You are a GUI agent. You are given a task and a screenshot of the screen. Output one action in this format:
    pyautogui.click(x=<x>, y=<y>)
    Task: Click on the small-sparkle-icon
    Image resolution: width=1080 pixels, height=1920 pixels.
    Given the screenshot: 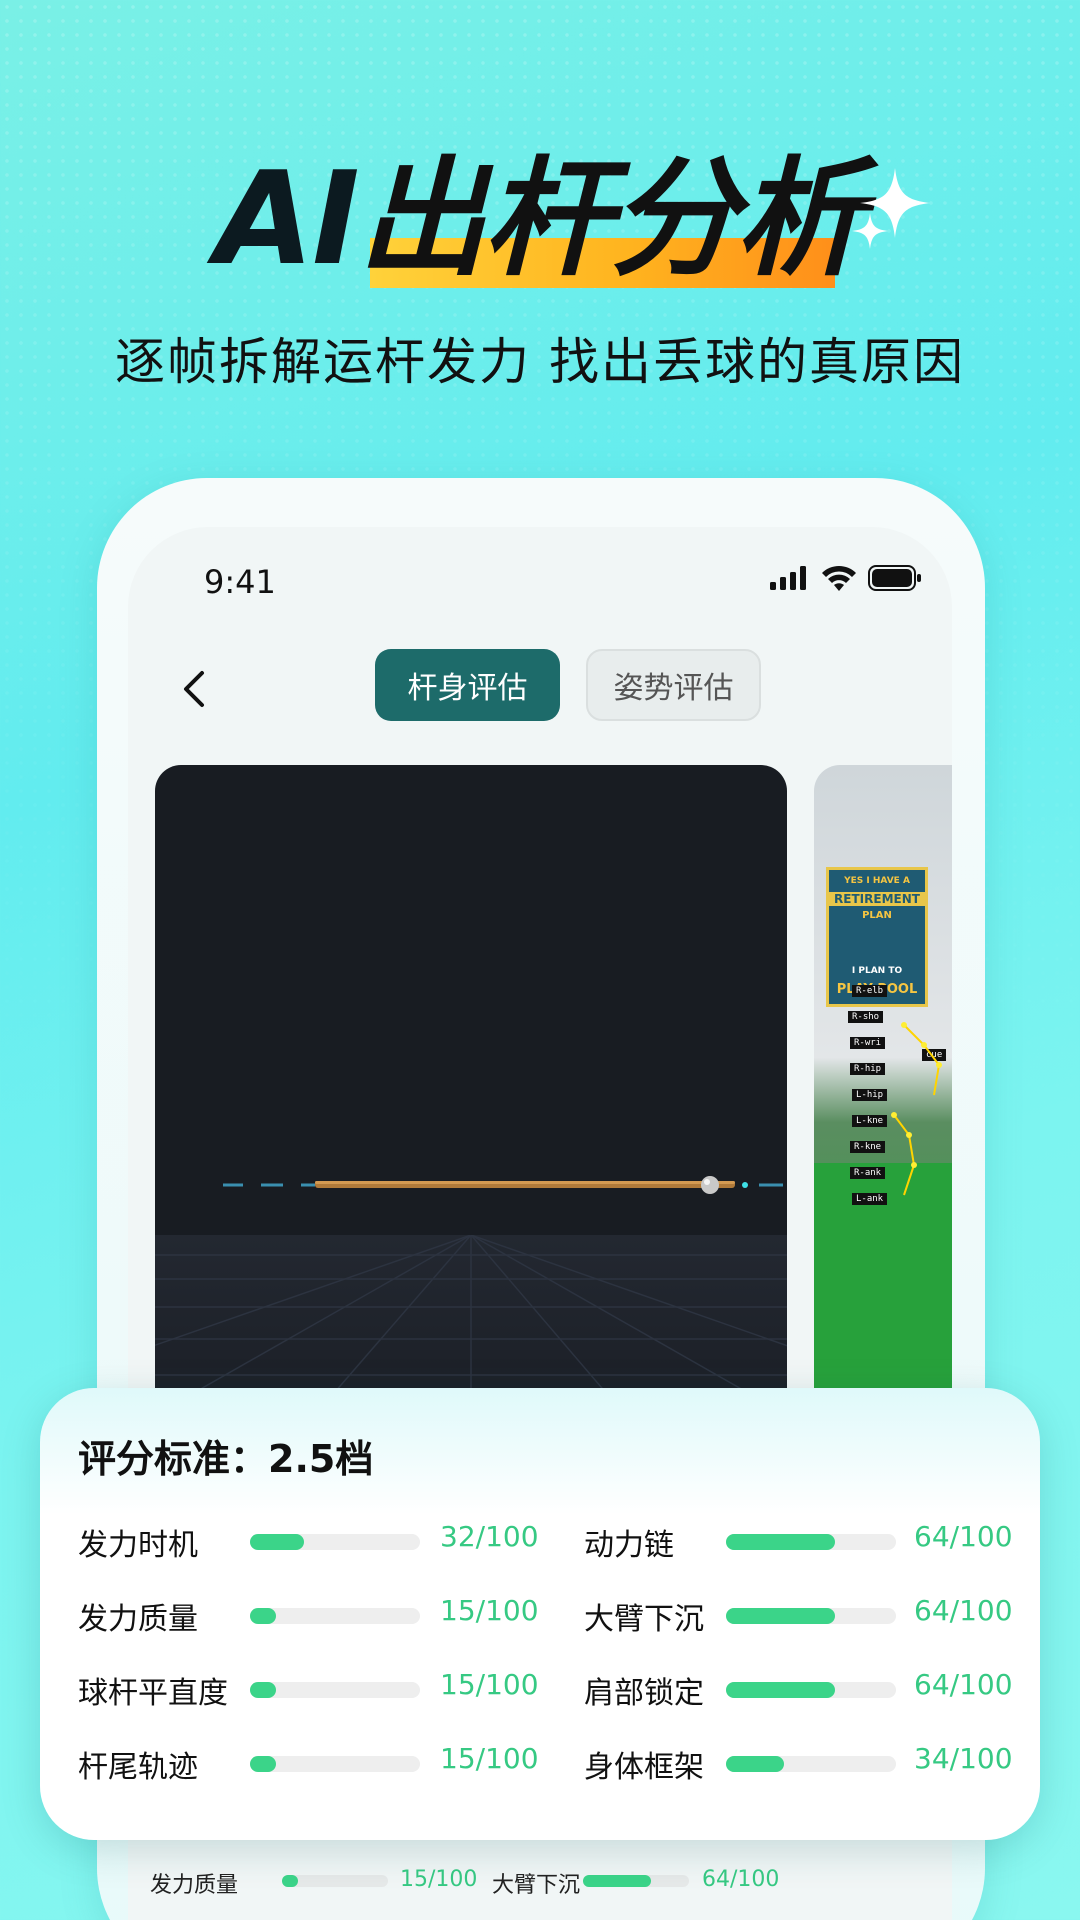 What is the action you would take?
    pyautogui.click(x=870, y=231)
    